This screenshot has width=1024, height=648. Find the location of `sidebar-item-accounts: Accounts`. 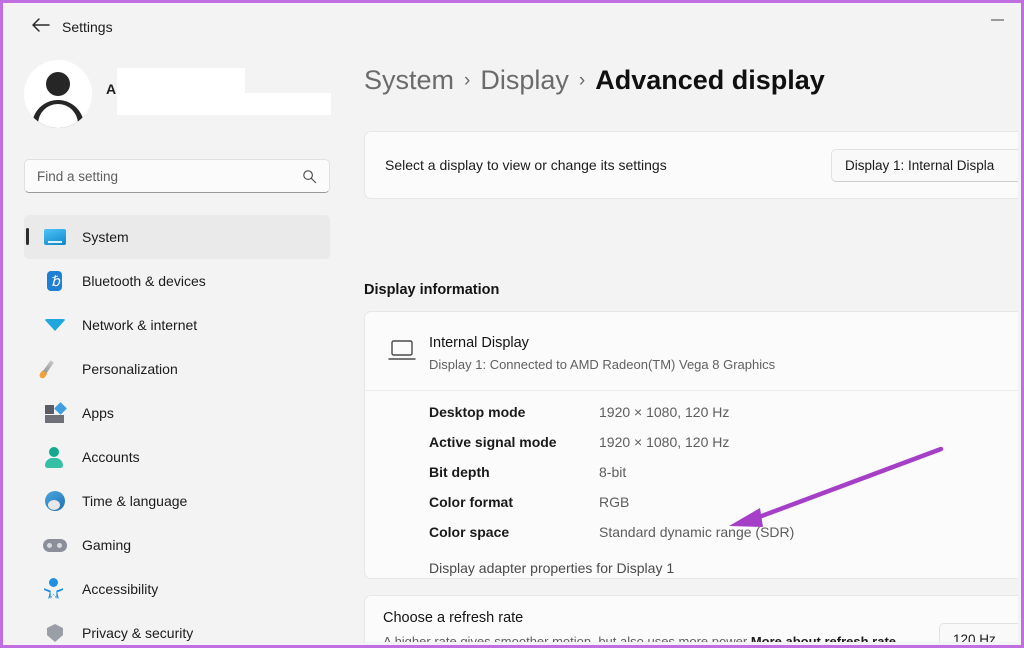

sidebar-item-accounts: Accounts is located at coordinates (177, 457).